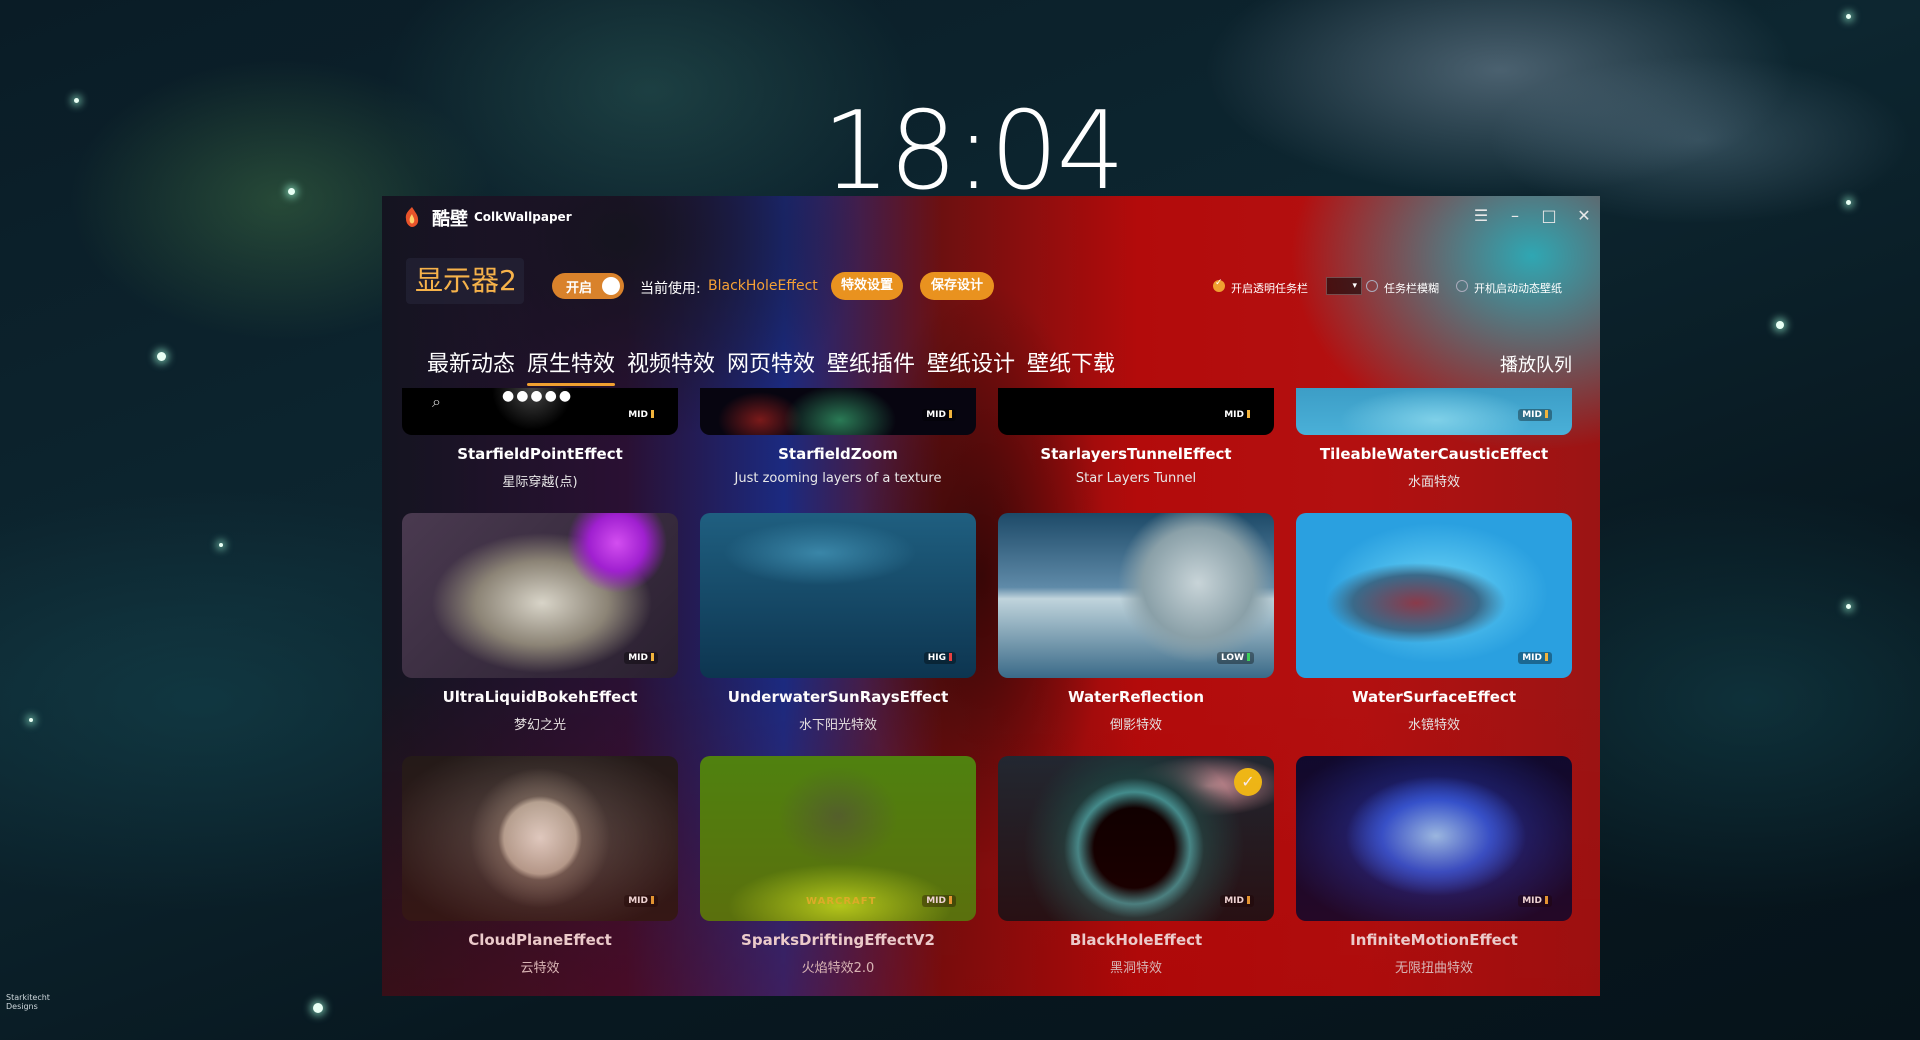 This screenshot has height=1040, width=1920. Describe the element at coordinates (1235, 658) in the screenshot. I see `quality-badge: LOW` at that location.